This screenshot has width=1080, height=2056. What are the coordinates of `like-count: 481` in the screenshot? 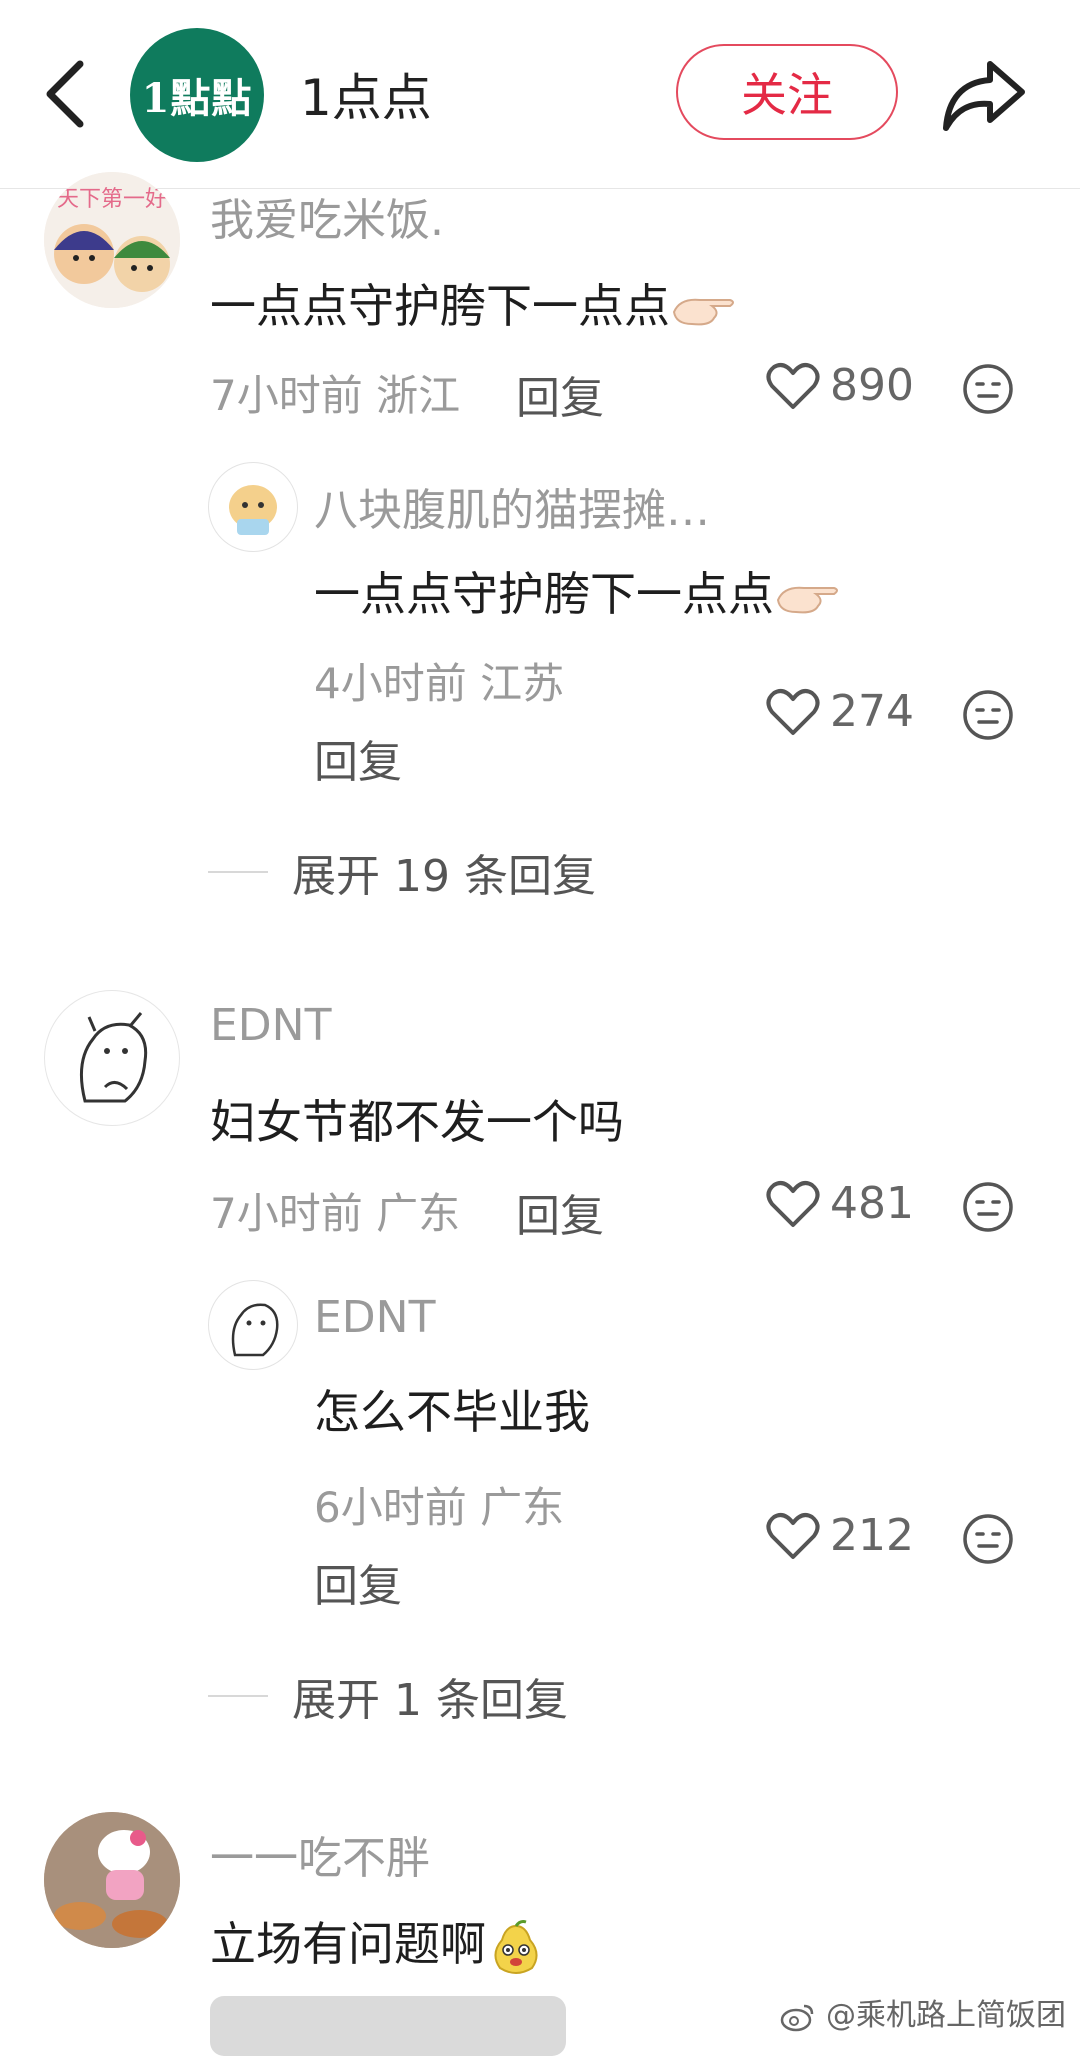 It's located at (872, 1203).